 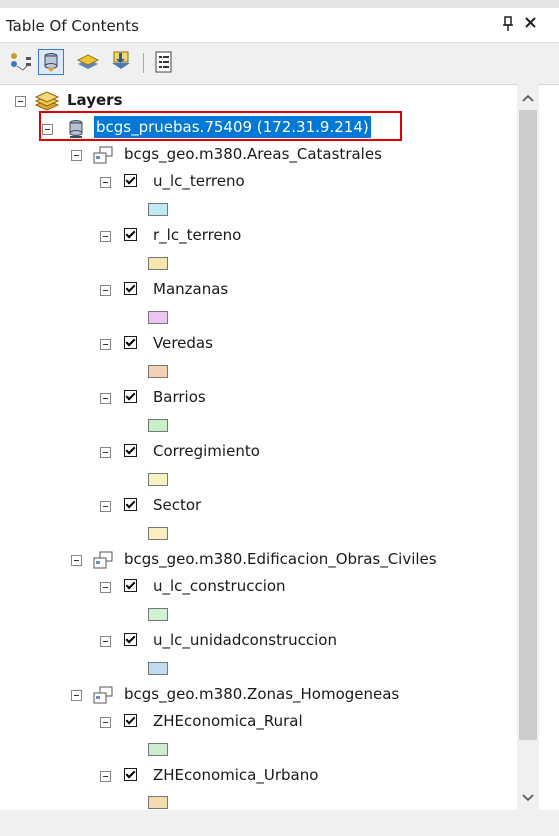 I want to click on layer-label: Sector, so click(x=177, y=505).